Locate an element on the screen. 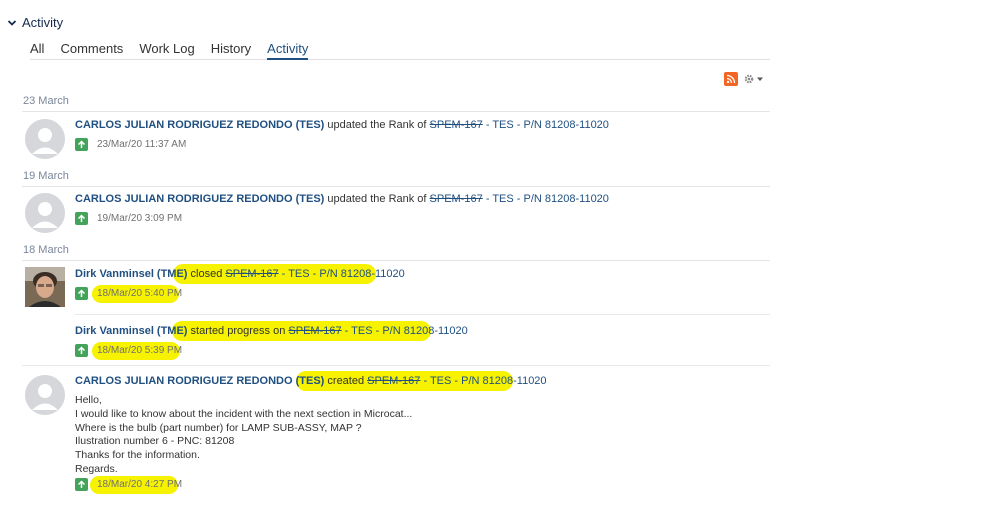  activity-entry-meta: 18/Mar/20 5:40 PM is located at coordinates (128, 293).